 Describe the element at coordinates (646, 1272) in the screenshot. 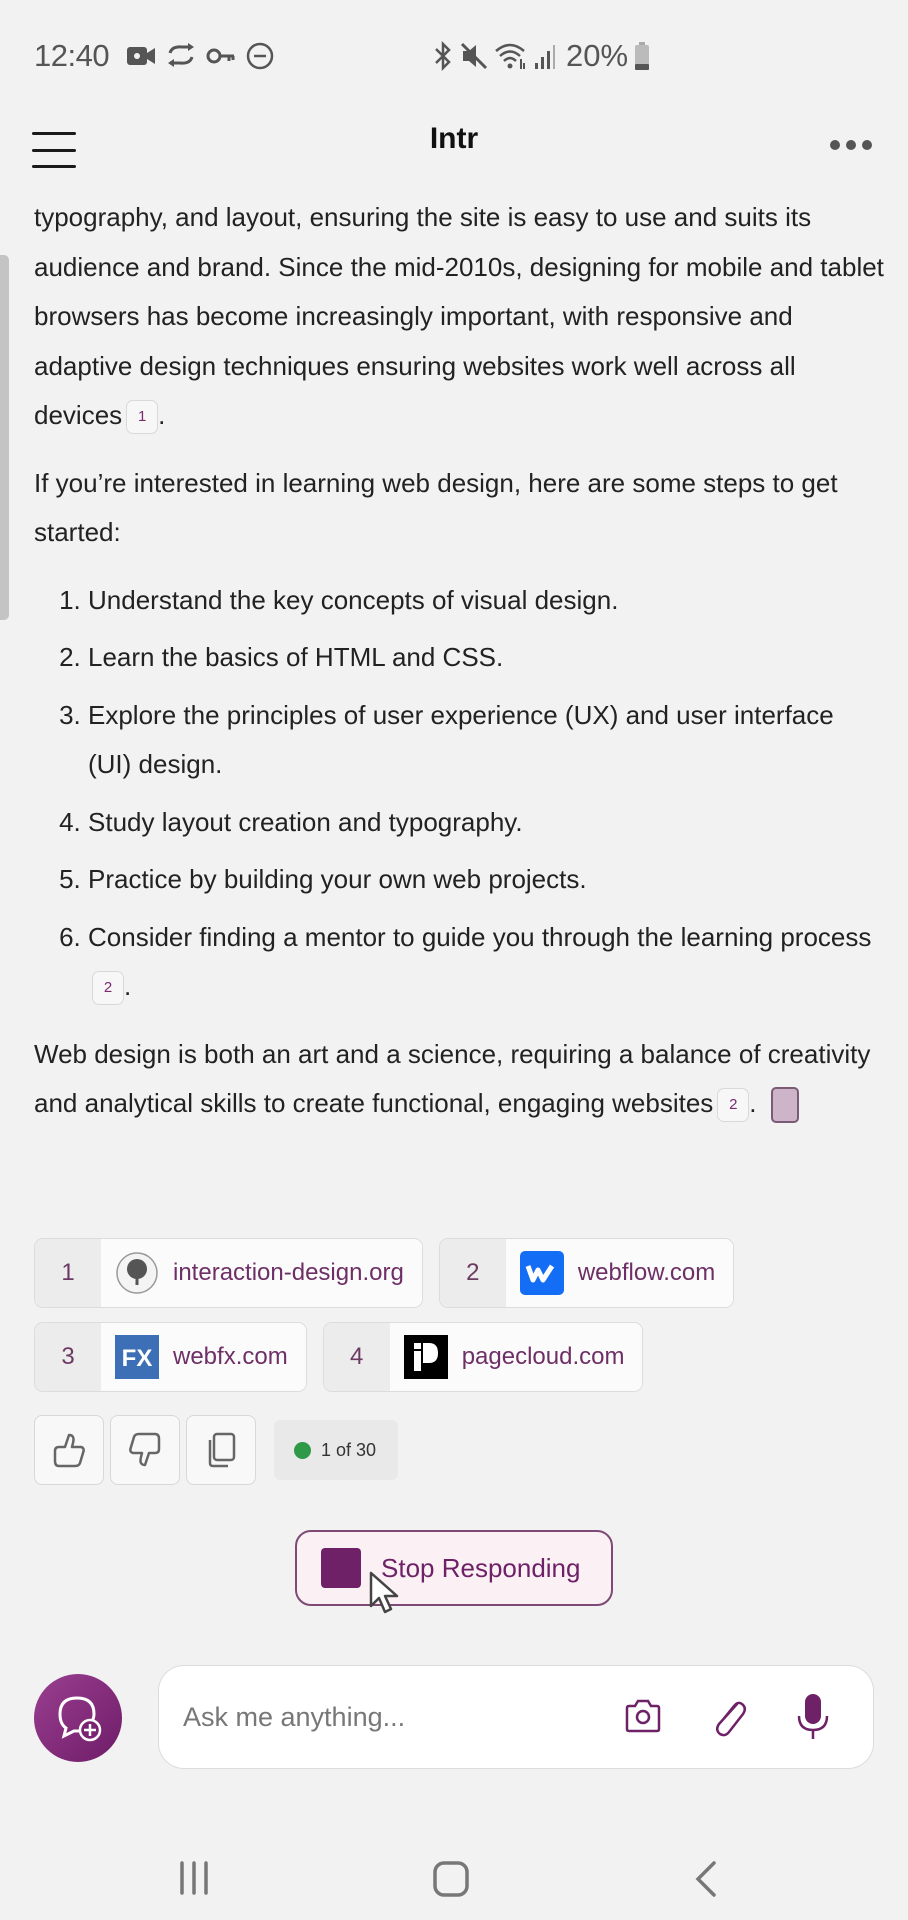

I see `source-label: webflow.com` at that location.